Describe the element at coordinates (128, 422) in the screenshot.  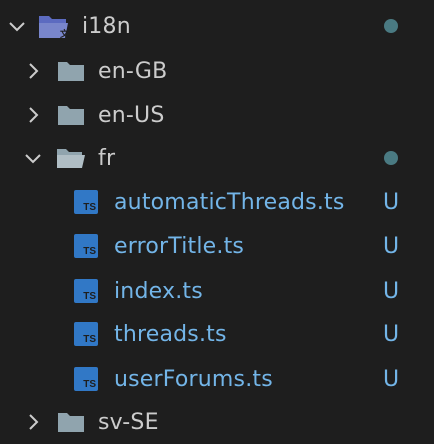
I see `tree-item-label: sv-SE` at that location.